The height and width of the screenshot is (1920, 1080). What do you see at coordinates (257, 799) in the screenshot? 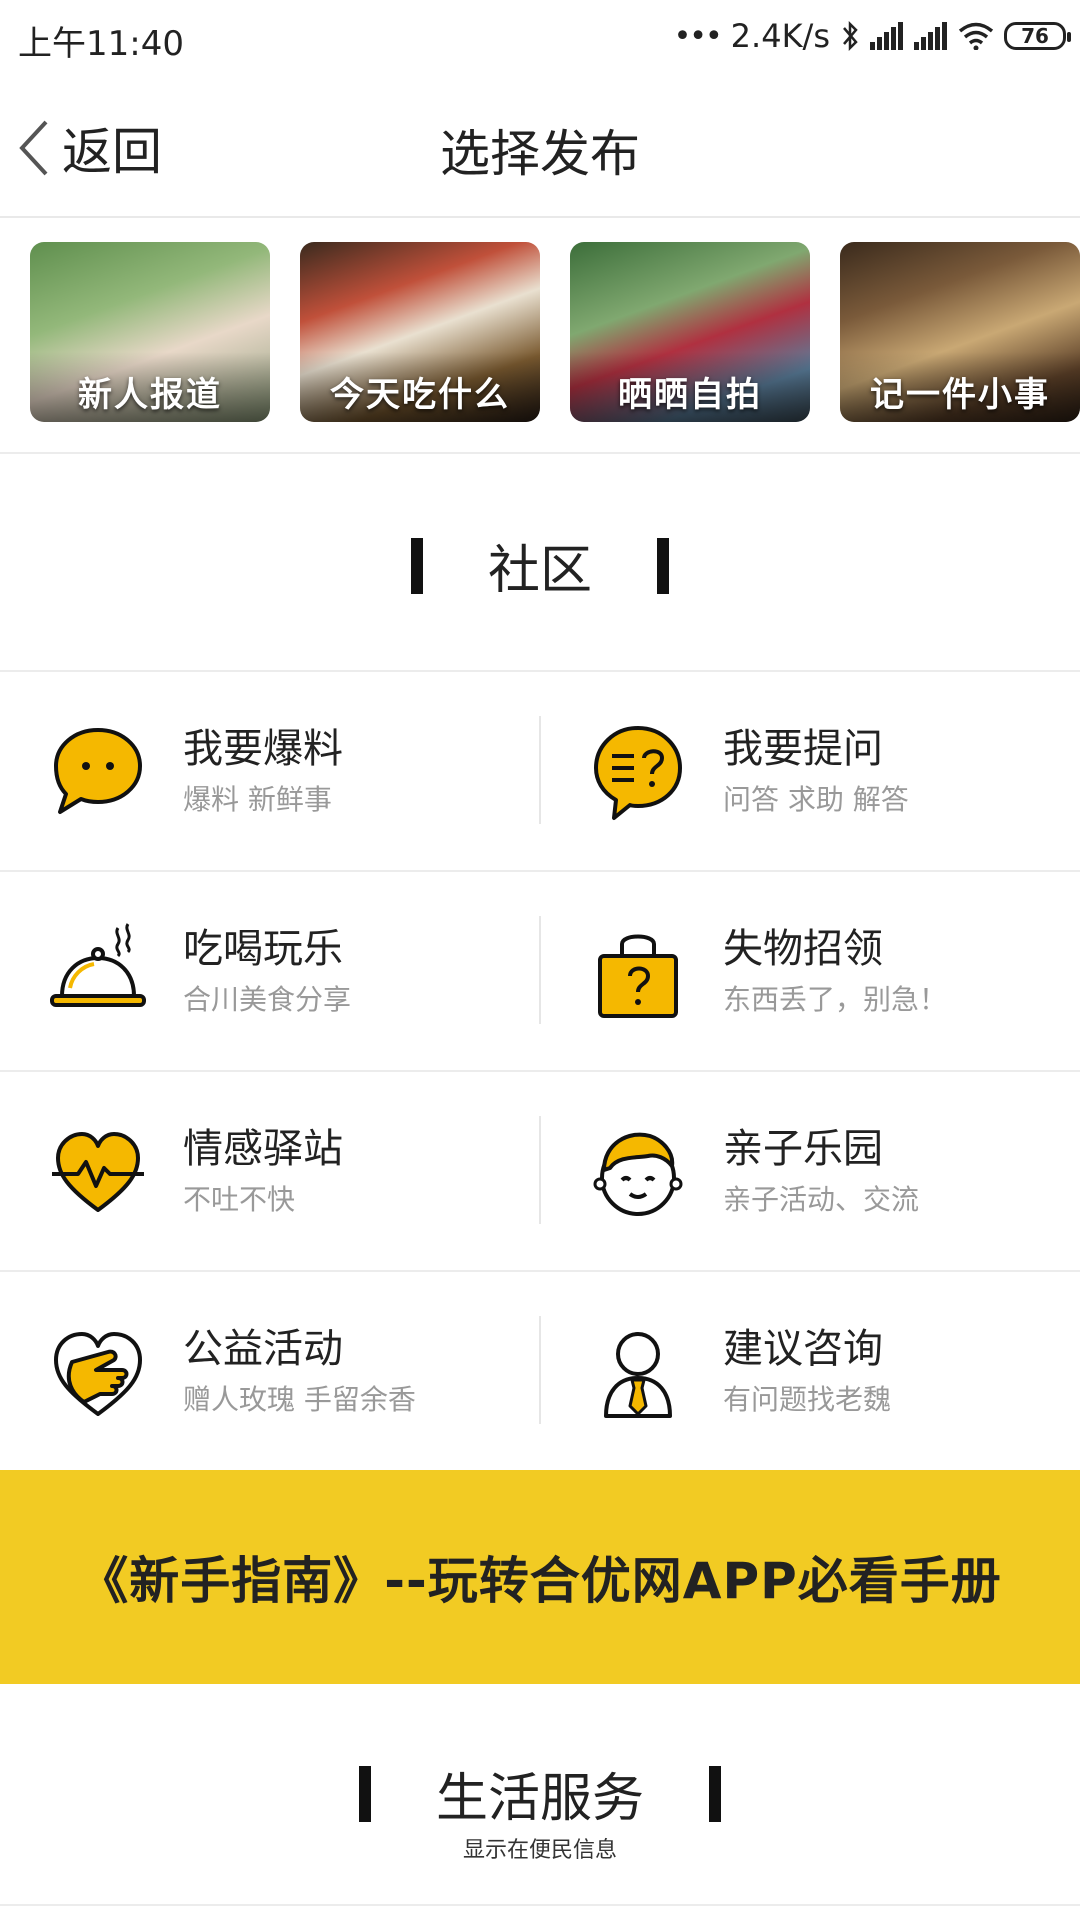
I see `item-subtitle: 爆料 新鲜事` at bounding box center [257, 799].